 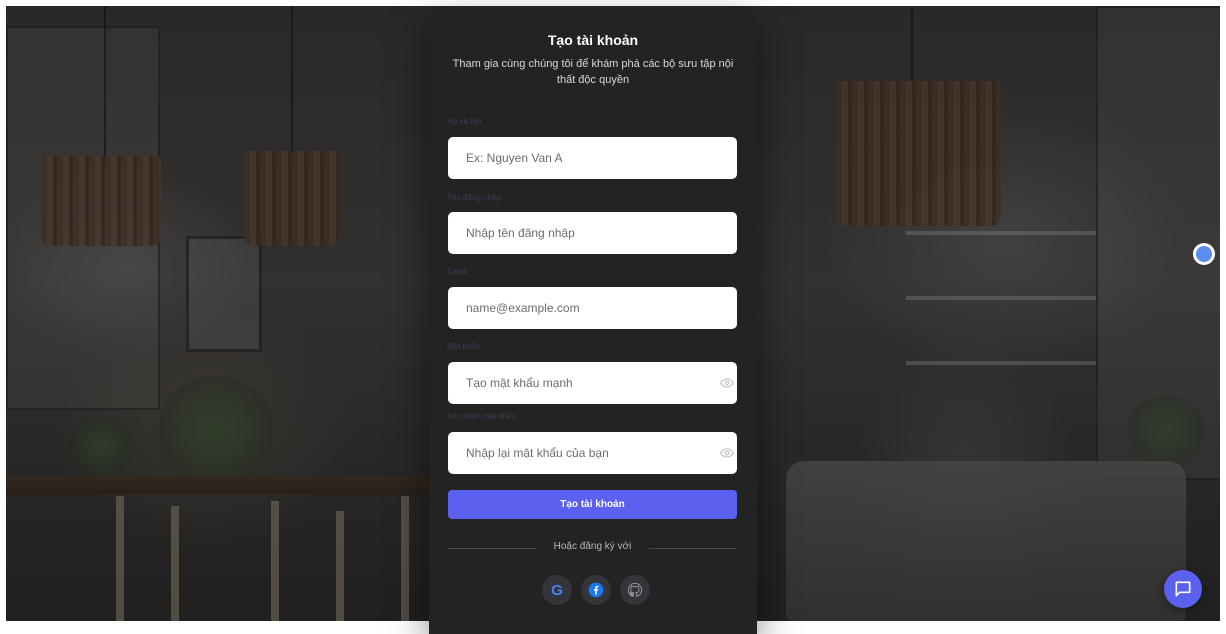 What do you see at coordinates (593, 40) in the screenshot?
I see `card-title: Tạo tài khoản` at bounding box center [593, 40].